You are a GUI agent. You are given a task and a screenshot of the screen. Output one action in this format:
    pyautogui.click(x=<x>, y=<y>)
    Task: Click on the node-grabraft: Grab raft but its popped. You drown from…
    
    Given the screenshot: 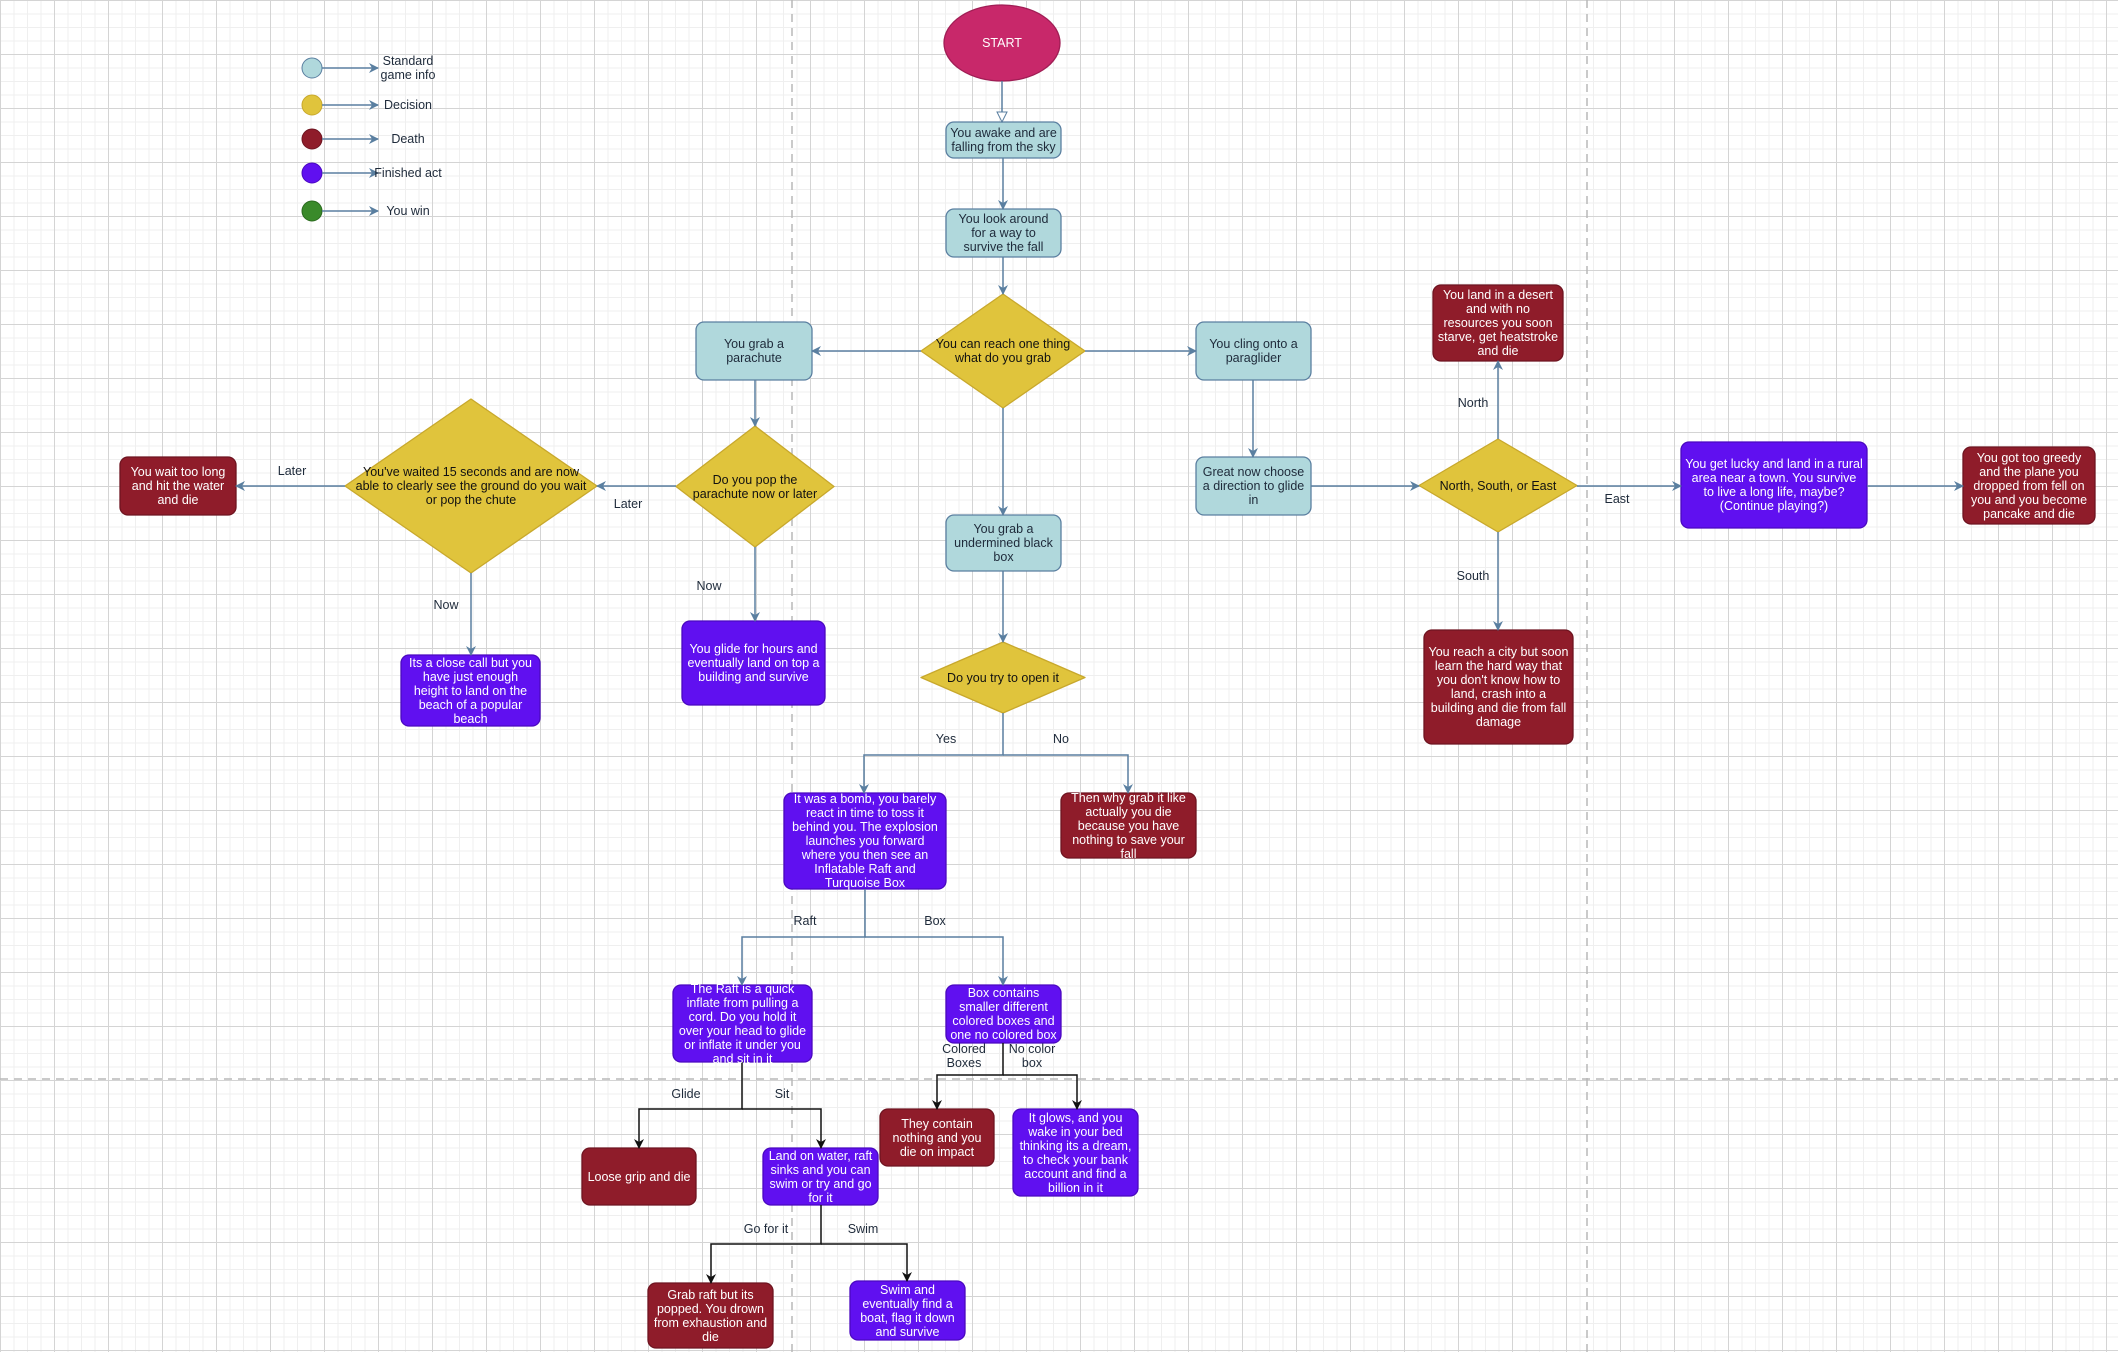 What is the action you would take?
    pyautogui.click(x=710, y=1315)
    